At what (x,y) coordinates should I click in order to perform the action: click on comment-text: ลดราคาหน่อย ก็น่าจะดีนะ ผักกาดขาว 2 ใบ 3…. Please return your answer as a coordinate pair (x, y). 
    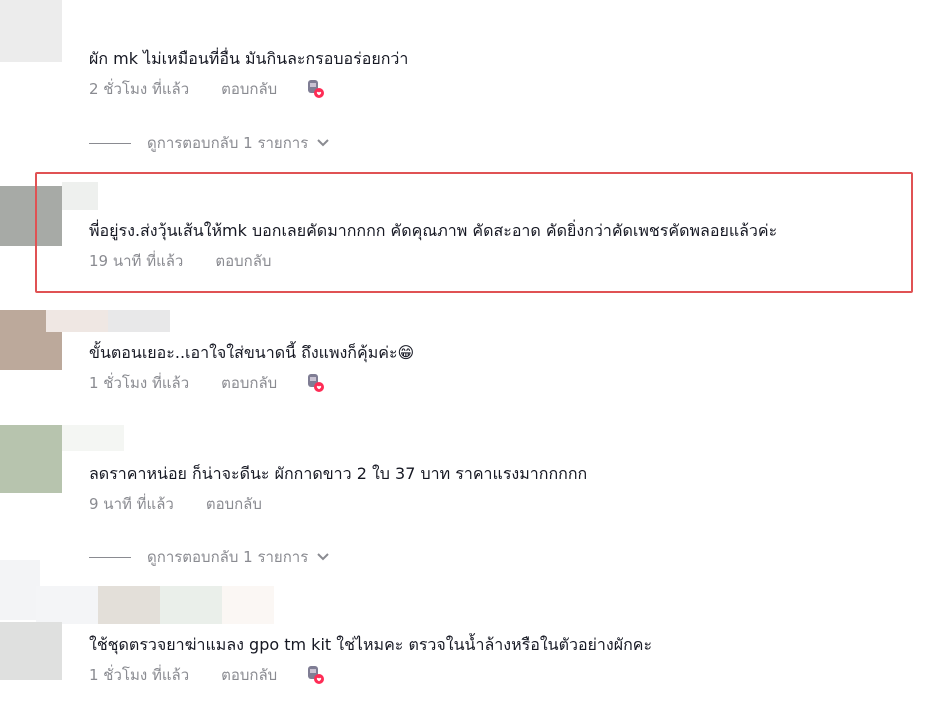
    Looking at the image, I should click on (338, 473).